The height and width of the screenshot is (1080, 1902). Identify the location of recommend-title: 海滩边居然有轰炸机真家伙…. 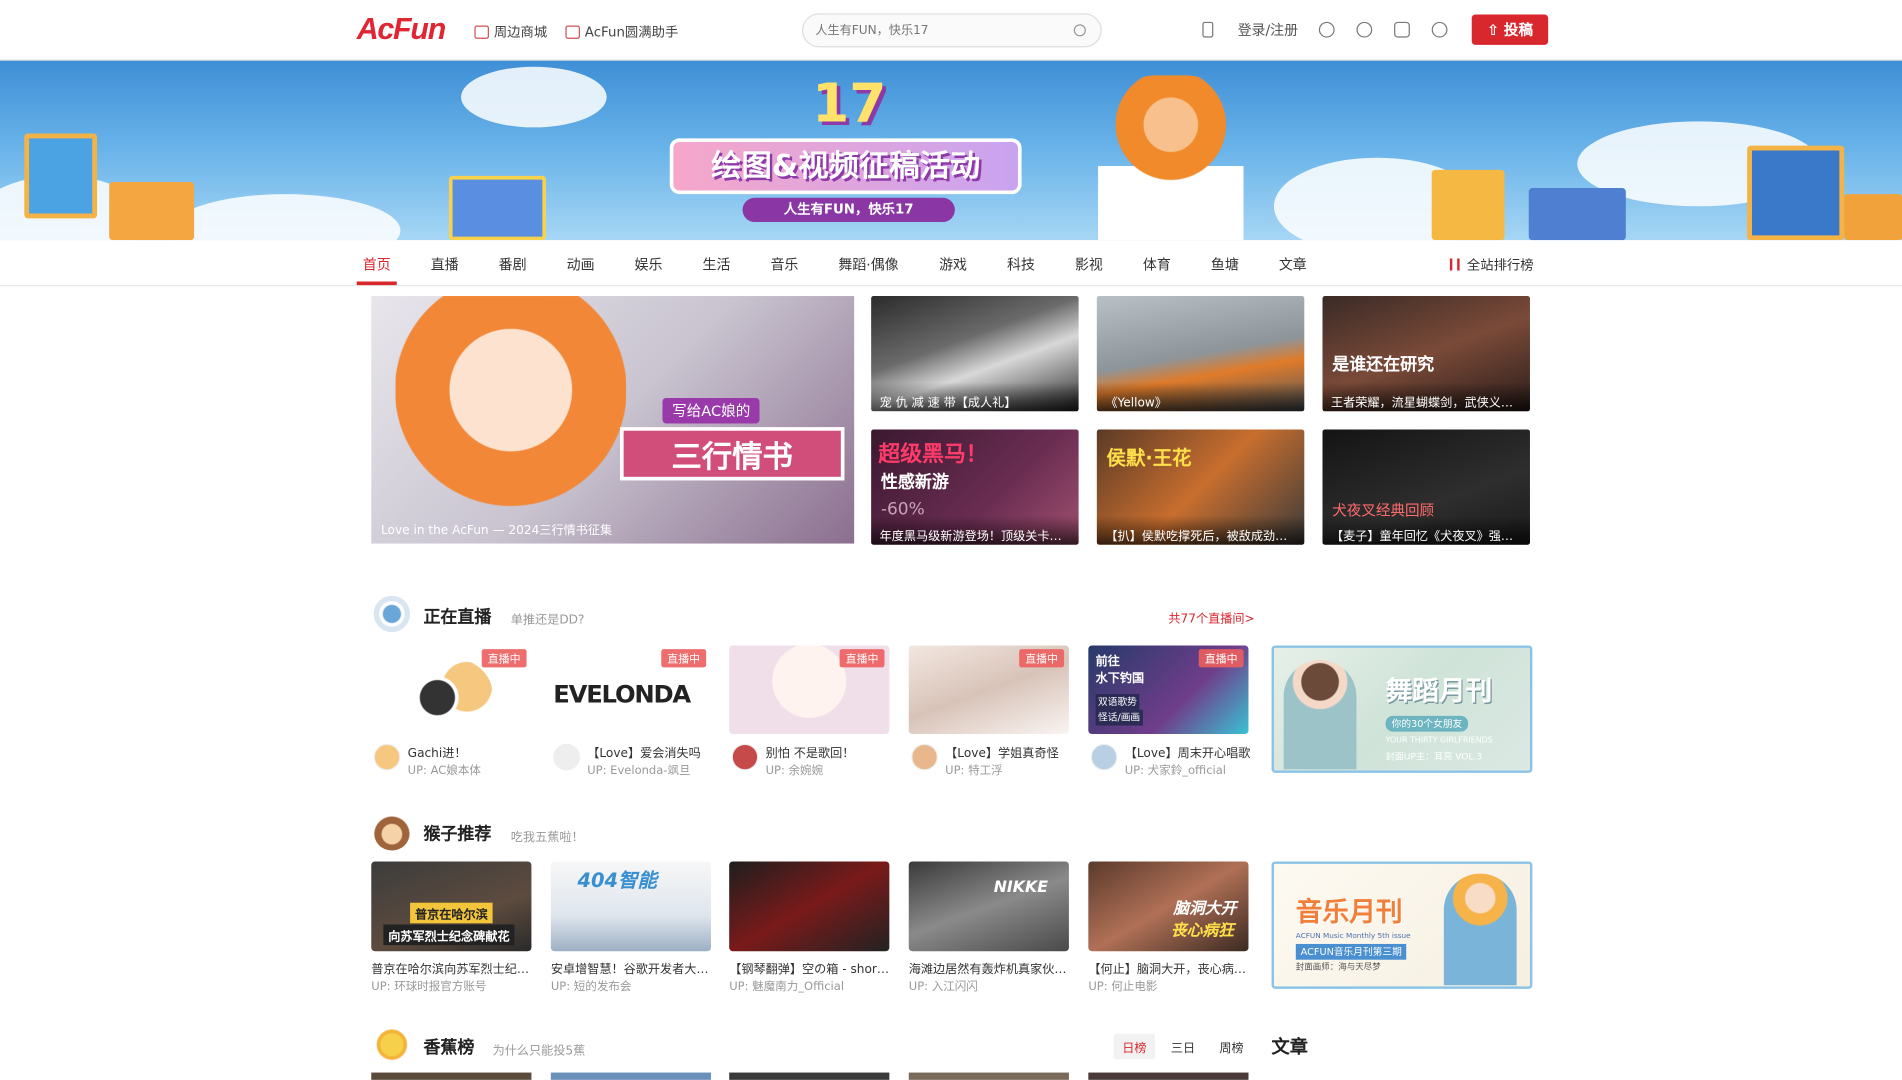
(989, 967).